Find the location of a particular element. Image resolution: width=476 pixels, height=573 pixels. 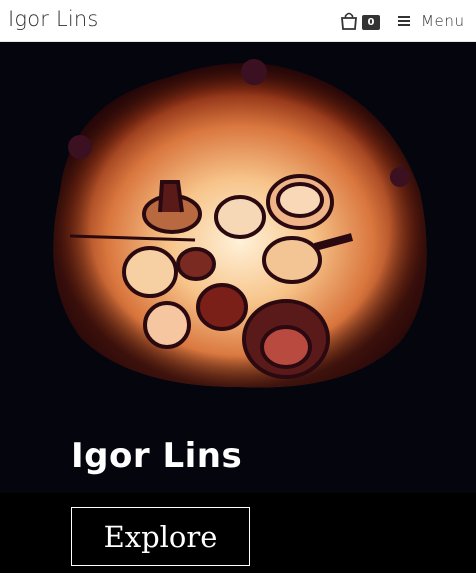

site-title-link: Igor Lins is located at coordinates (53, 19).